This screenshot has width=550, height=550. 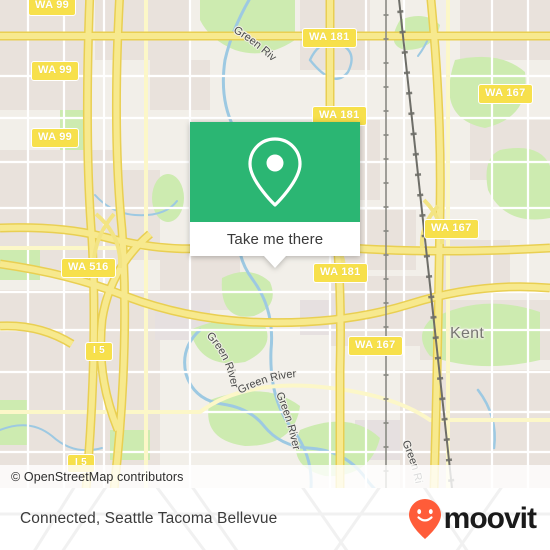 I want to click on river-label: Green River, so click(x=305, y=430).